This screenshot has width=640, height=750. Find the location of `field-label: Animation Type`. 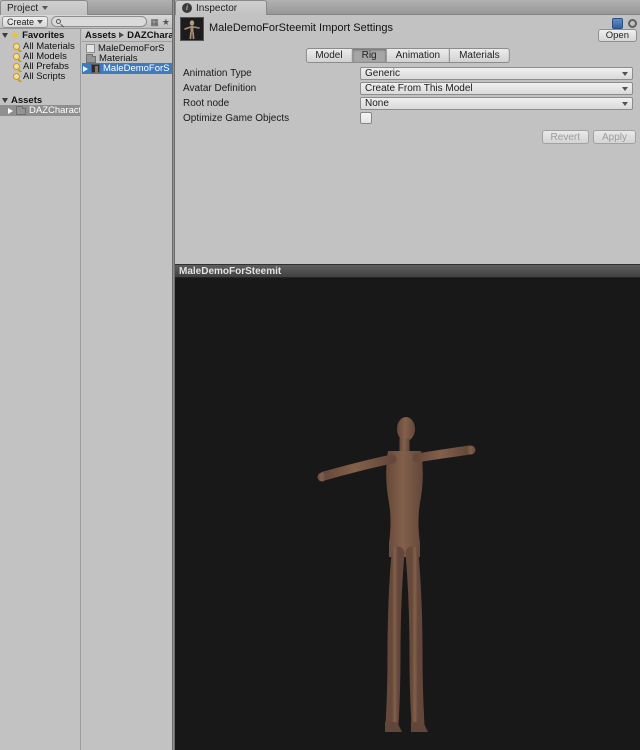

field-label: Animation Type is located at coordinates (217, 73).